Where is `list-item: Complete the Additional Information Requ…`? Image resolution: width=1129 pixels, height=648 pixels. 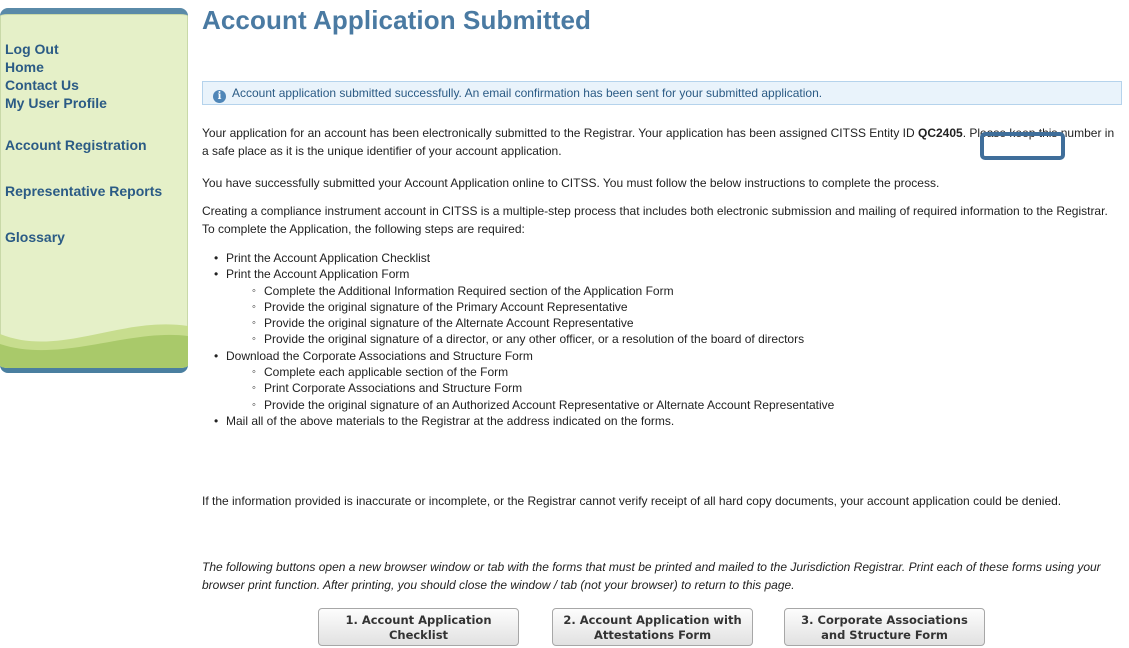 list-item: Complete the Additional Information Requ… is located at coordinates (543, 291).